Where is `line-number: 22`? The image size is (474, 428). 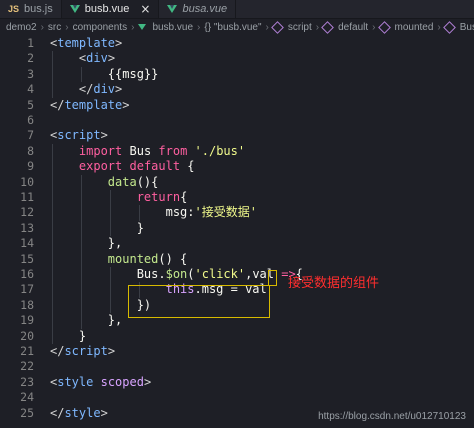
line-number: 22 is located at coordinates (27, 366).